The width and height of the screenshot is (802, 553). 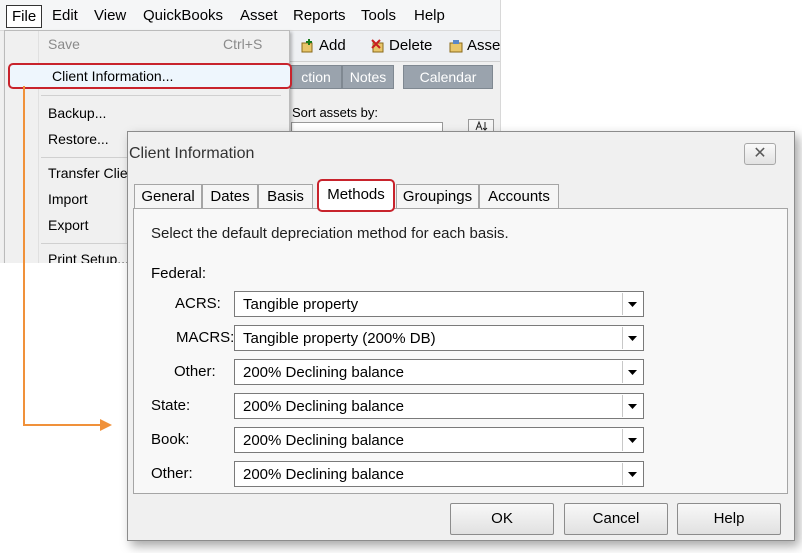 I want to click on help-button: Help, so click(x=729, y=519).